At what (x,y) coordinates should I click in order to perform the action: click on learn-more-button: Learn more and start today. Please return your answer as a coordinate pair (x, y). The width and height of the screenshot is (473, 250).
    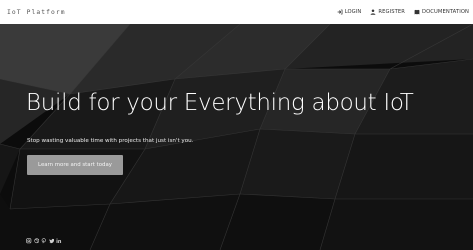
    Looking at the image, I should click on (75, 165).